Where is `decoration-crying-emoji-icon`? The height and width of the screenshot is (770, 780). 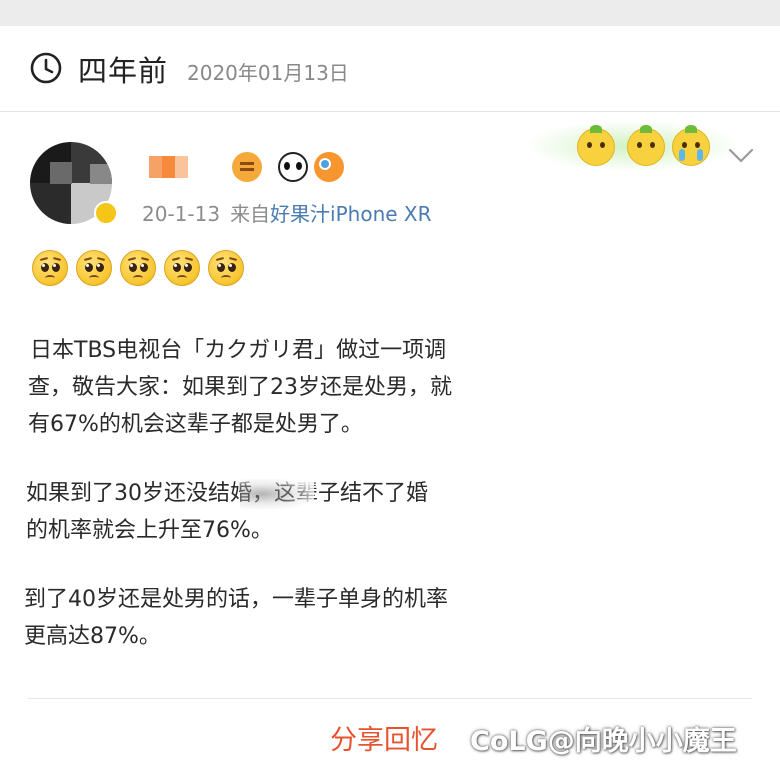
decoration-crying-emoji-icon is located at coordinates (691, 145).